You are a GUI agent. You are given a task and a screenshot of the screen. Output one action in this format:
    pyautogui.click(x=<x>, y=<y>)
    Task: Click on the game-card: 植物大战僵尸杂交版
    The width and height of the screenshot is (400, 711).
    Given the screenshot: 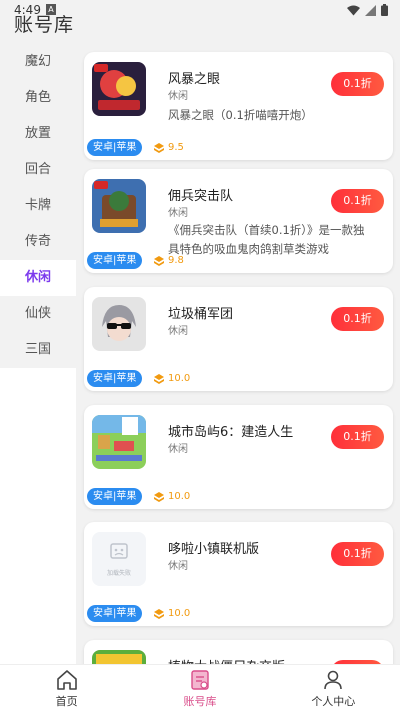 What is the action you would take?
    pyautogui.click(x=238, y=652)
    